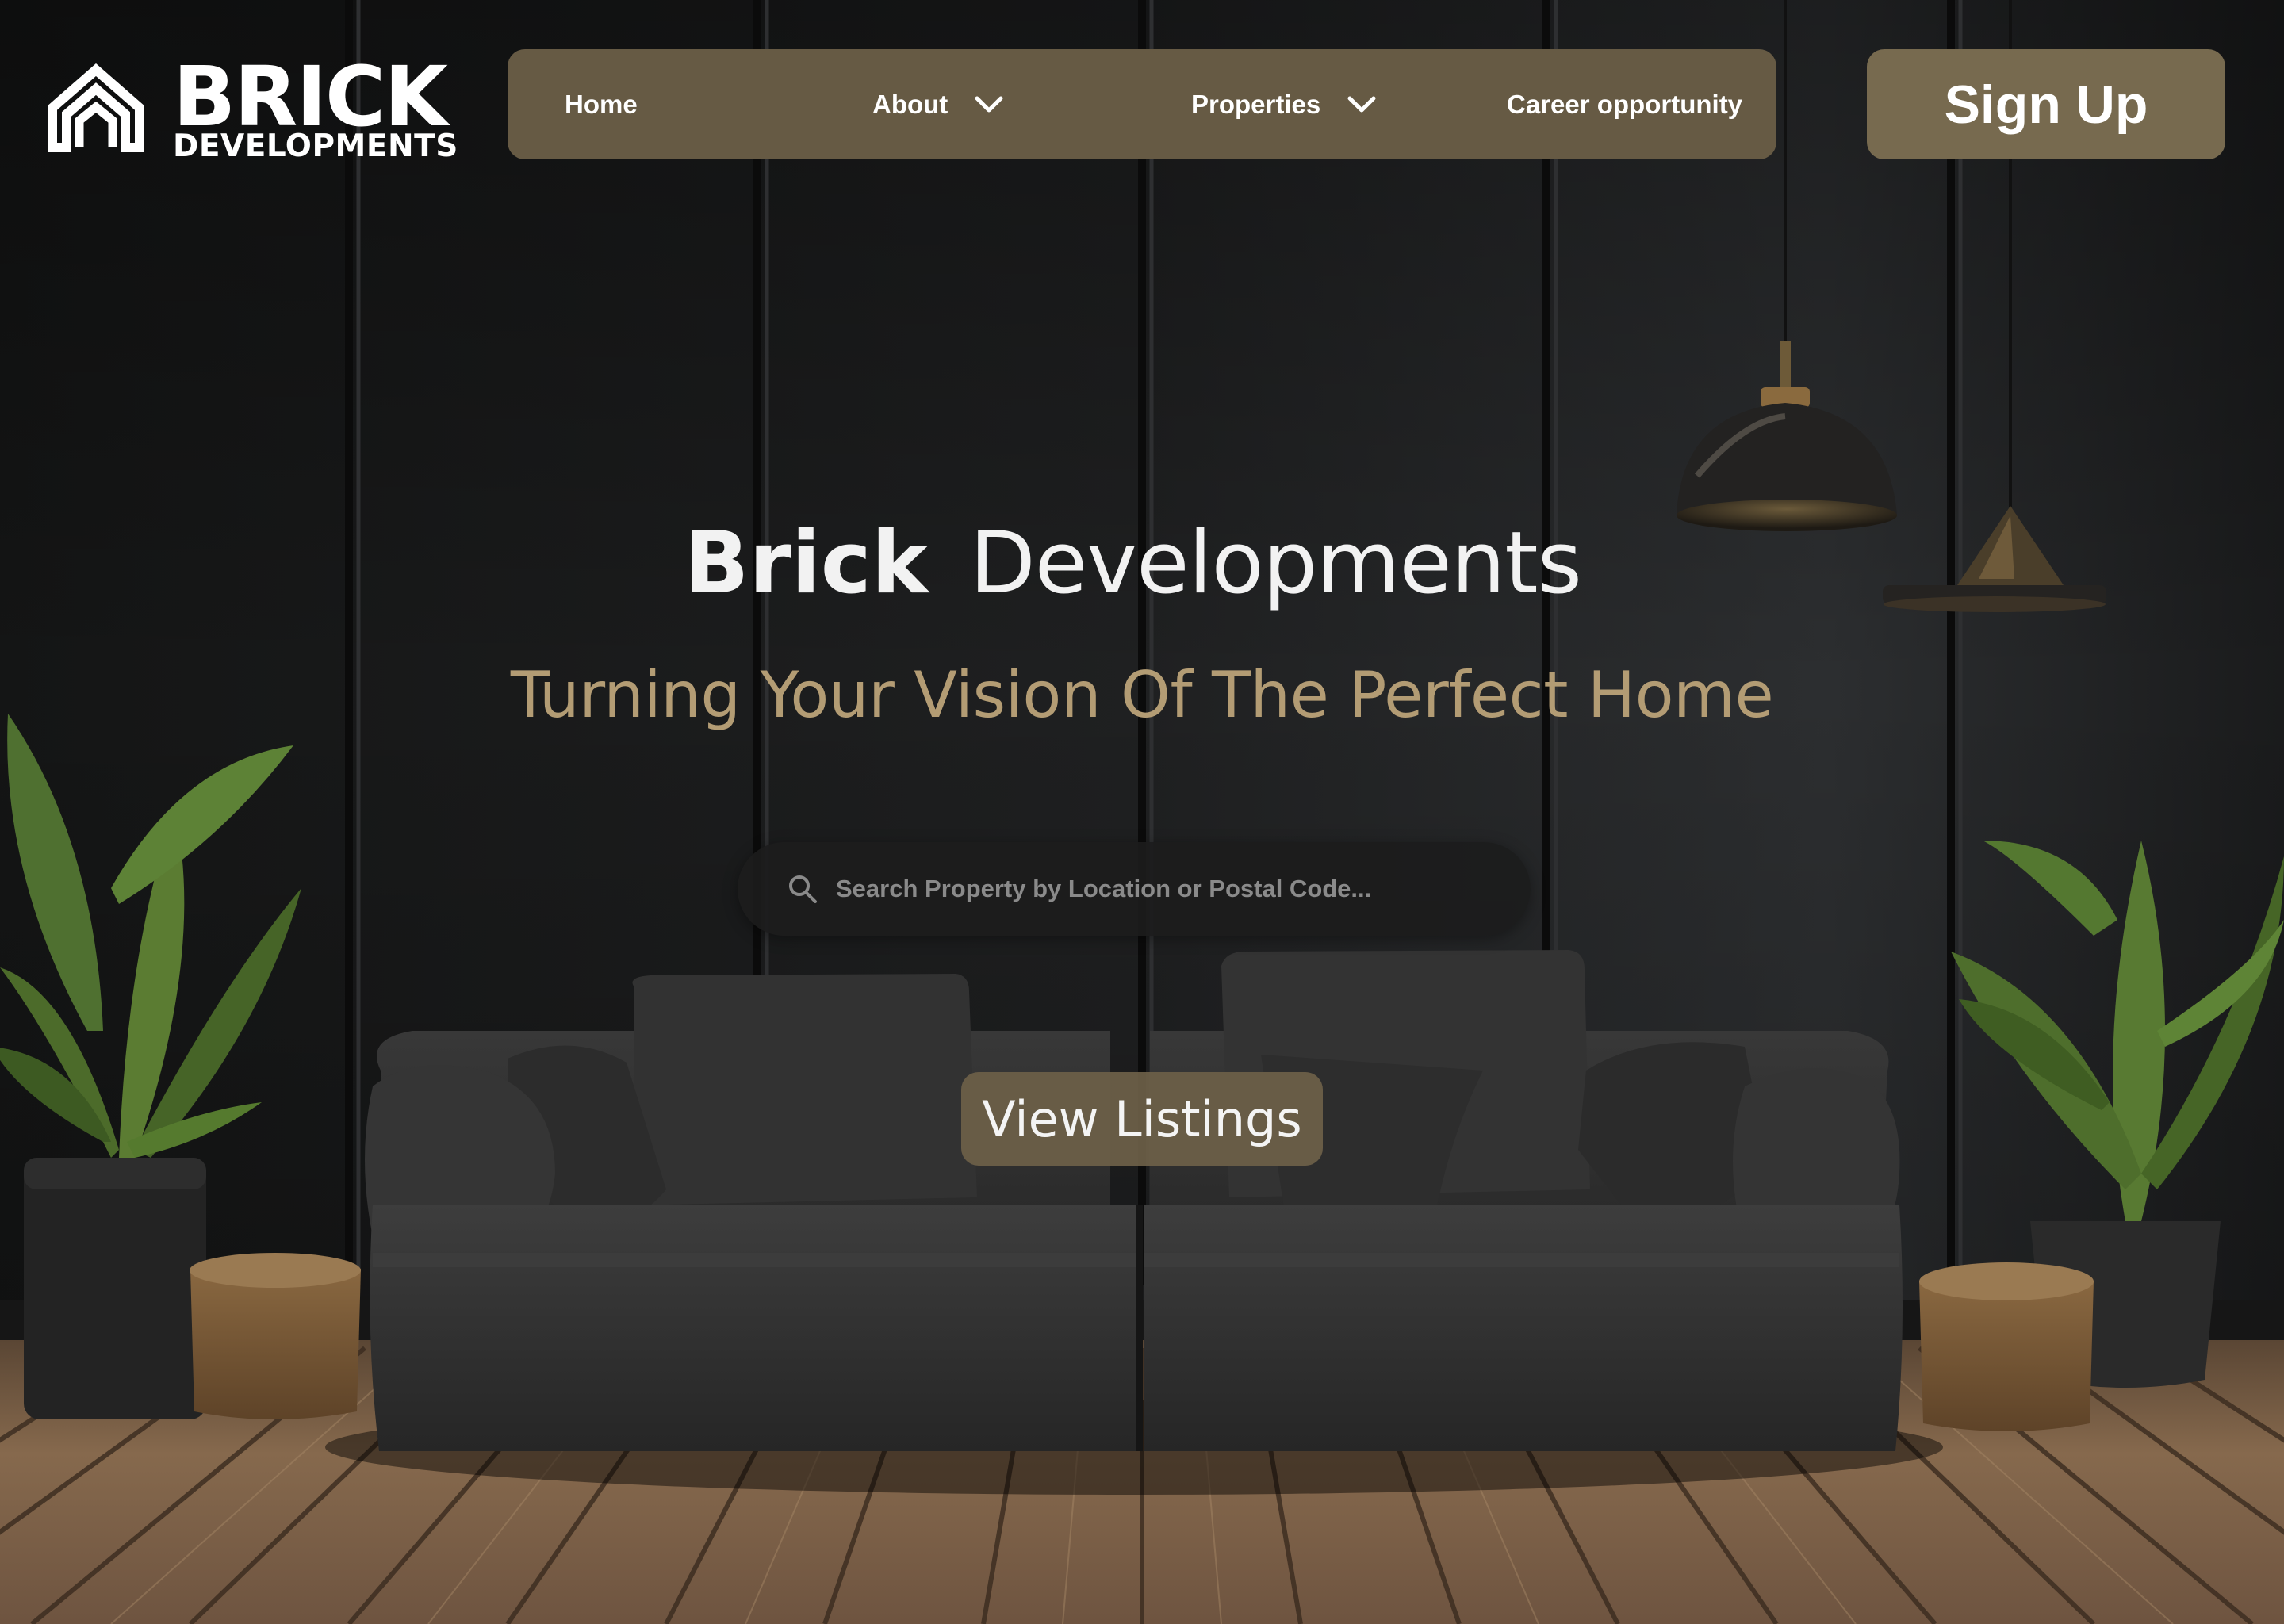  I want to click on nav-item-label: About, so click(910, 104).